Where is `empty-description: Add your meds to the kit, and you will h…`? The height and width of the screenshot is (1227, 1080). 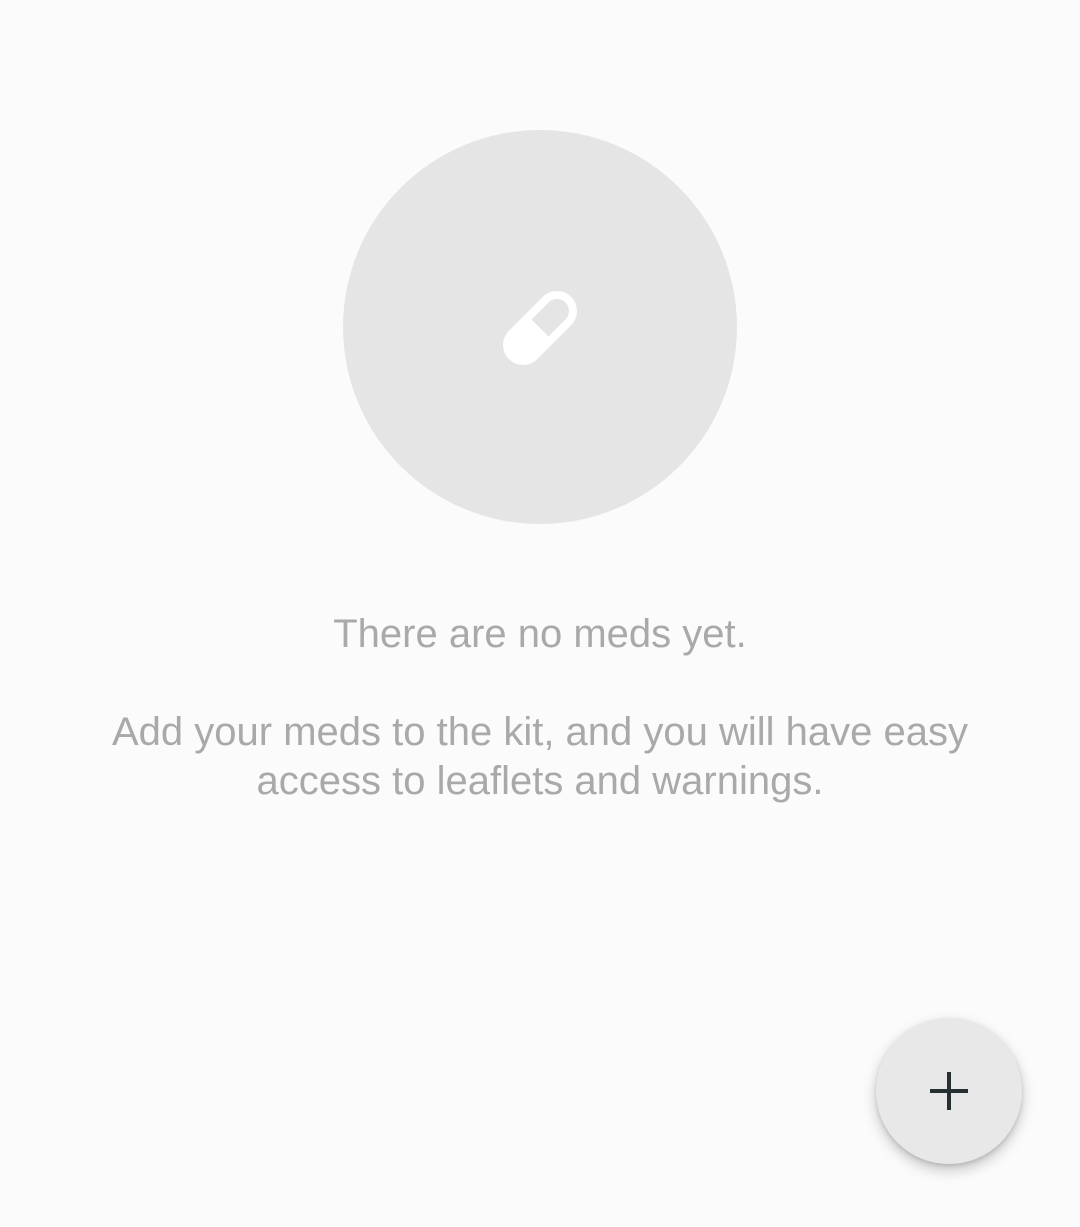 empty-description: Add your meds to the kit, and you will h… is located at coordinates (539, 756).